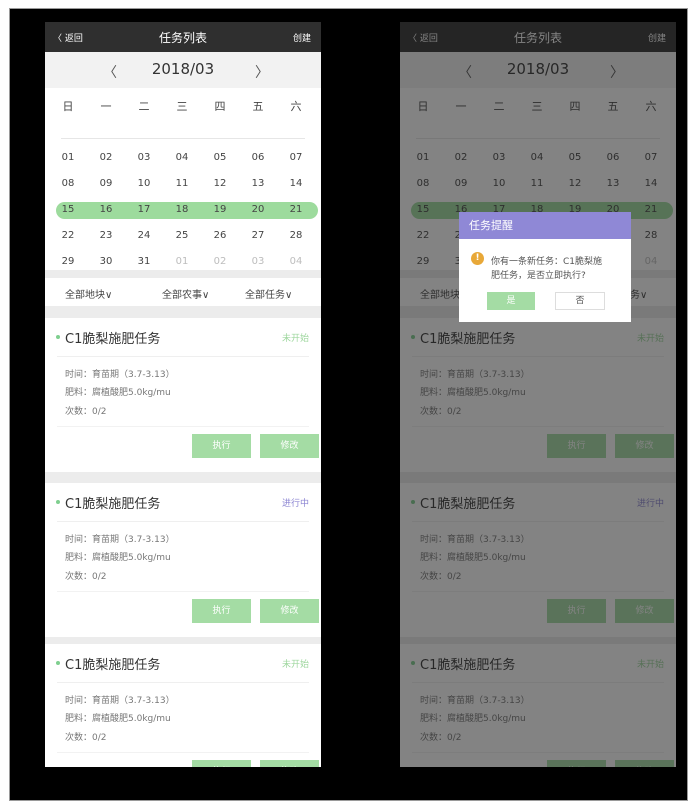 The image size is (698, 809). I want to click on calendar-day: 12, so click(220, 184).